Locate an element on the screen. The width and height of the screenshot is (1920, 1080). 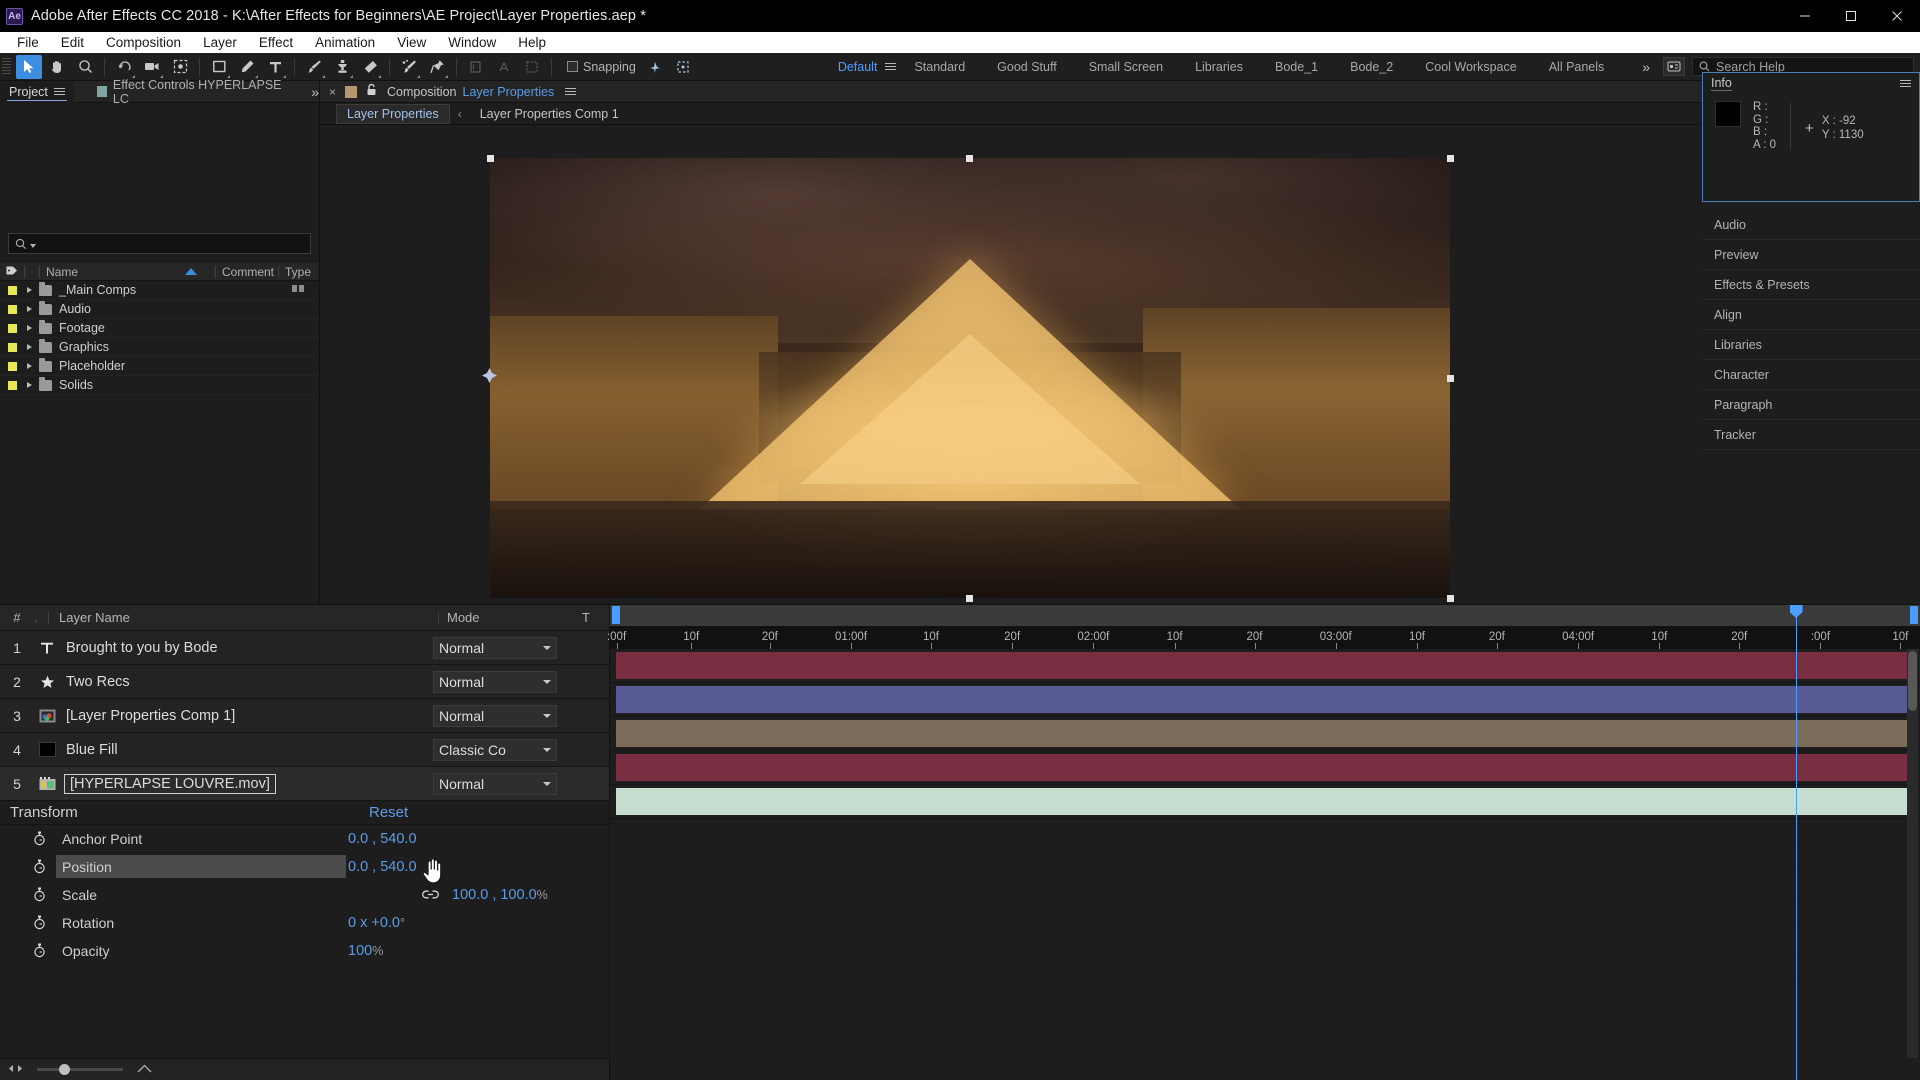
rotation-tool-icon is located at coordinates (124, 67).